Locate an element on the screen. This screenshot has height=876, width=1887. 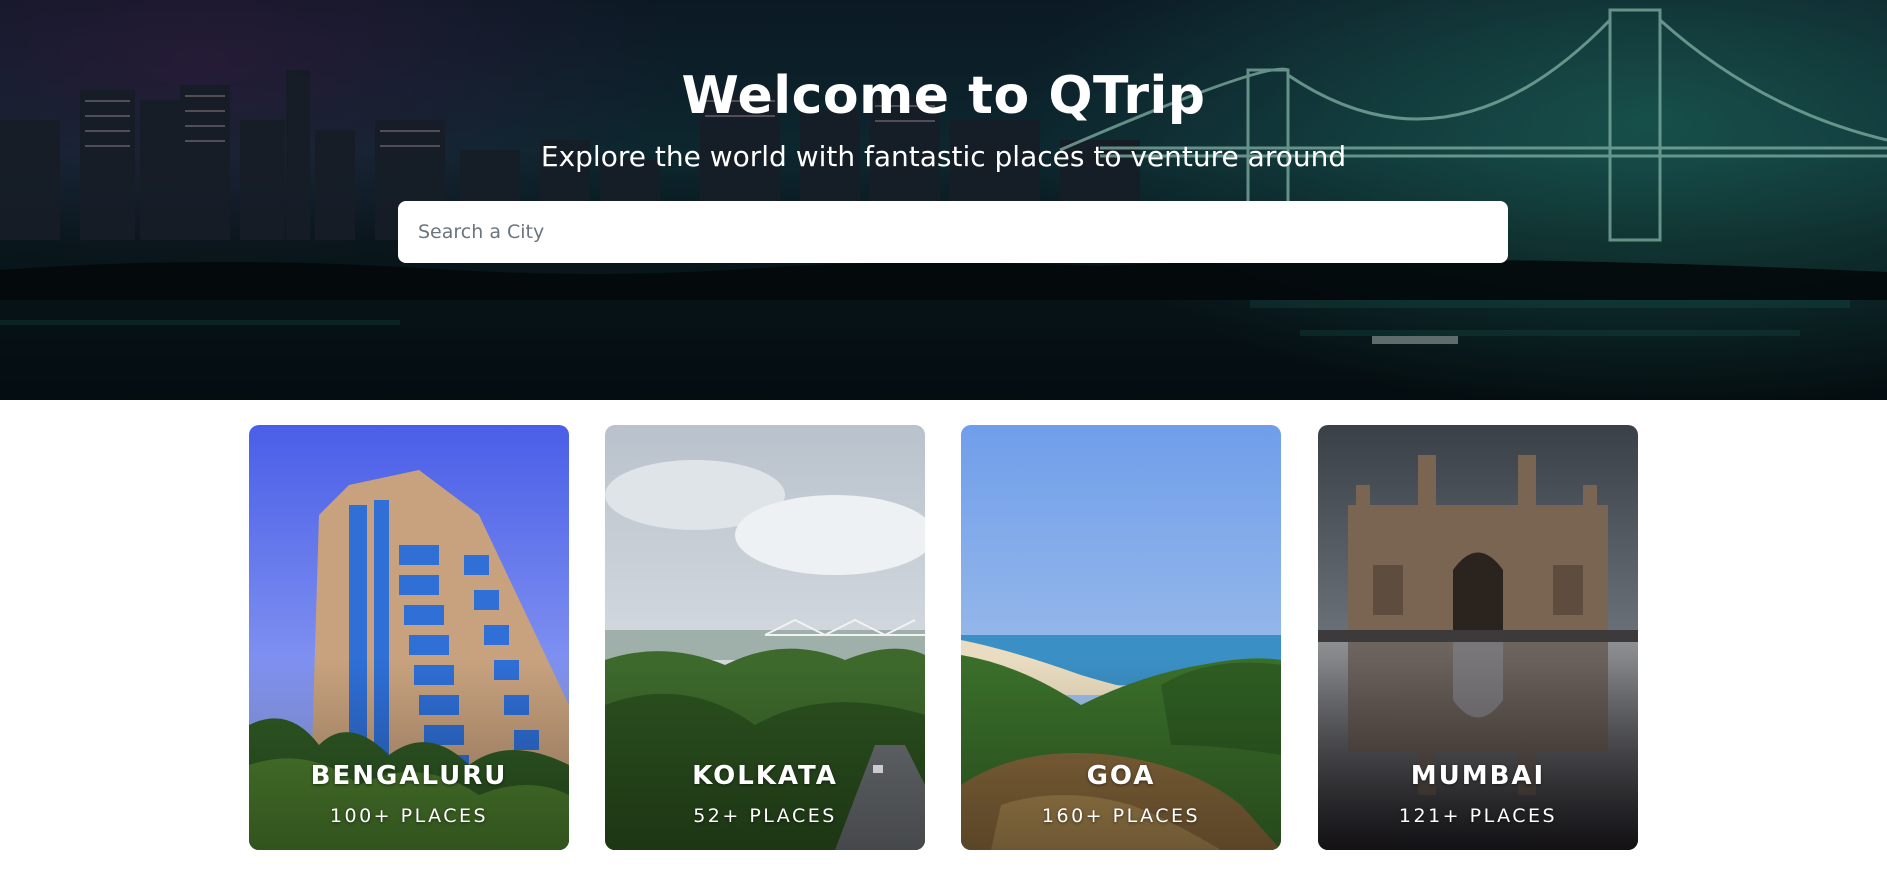
city-places-count: 100+ PLACES is located at coordinates (409, 816).